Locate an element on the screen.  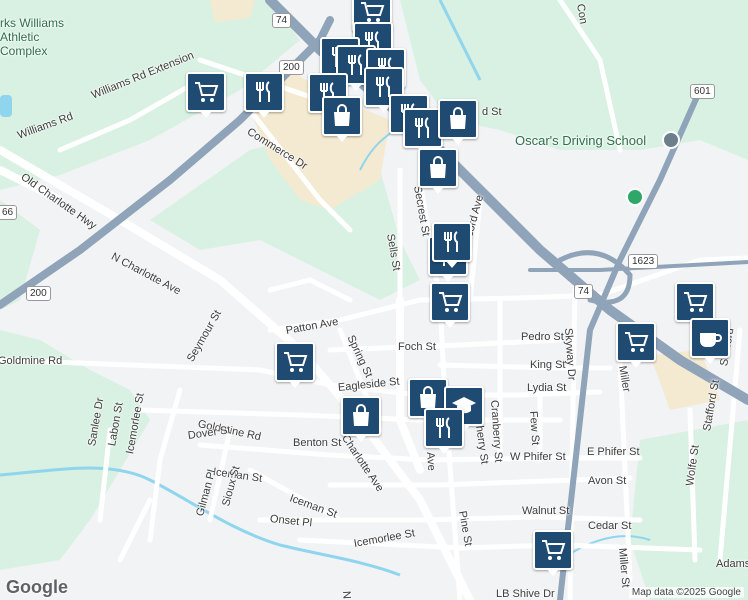
cafe-icon is located at coordinates (711, 340).